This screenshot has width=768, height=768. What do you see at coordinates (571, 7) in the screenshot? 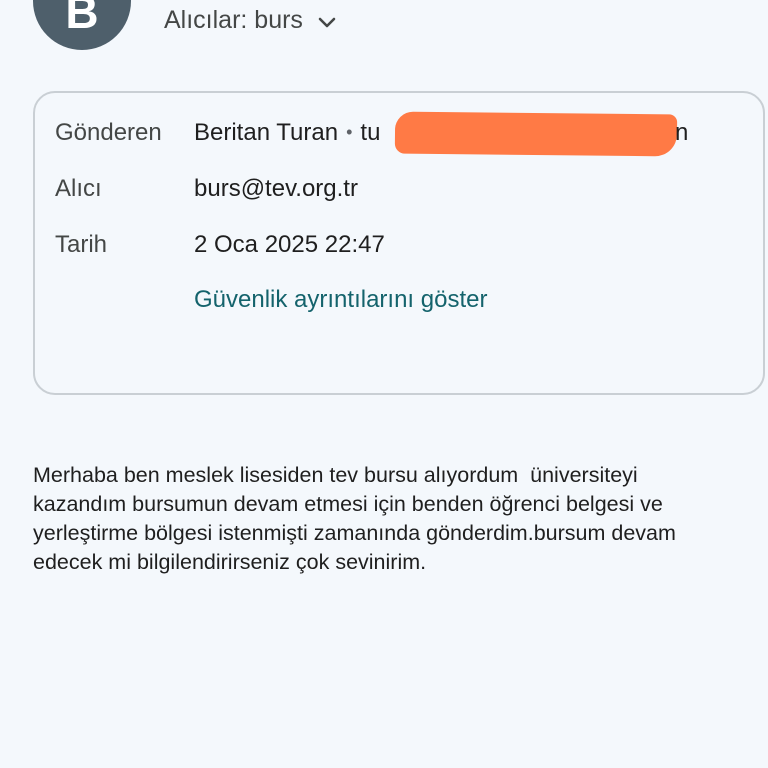
I see `emoji-icon` at bounding box center [571, 7].